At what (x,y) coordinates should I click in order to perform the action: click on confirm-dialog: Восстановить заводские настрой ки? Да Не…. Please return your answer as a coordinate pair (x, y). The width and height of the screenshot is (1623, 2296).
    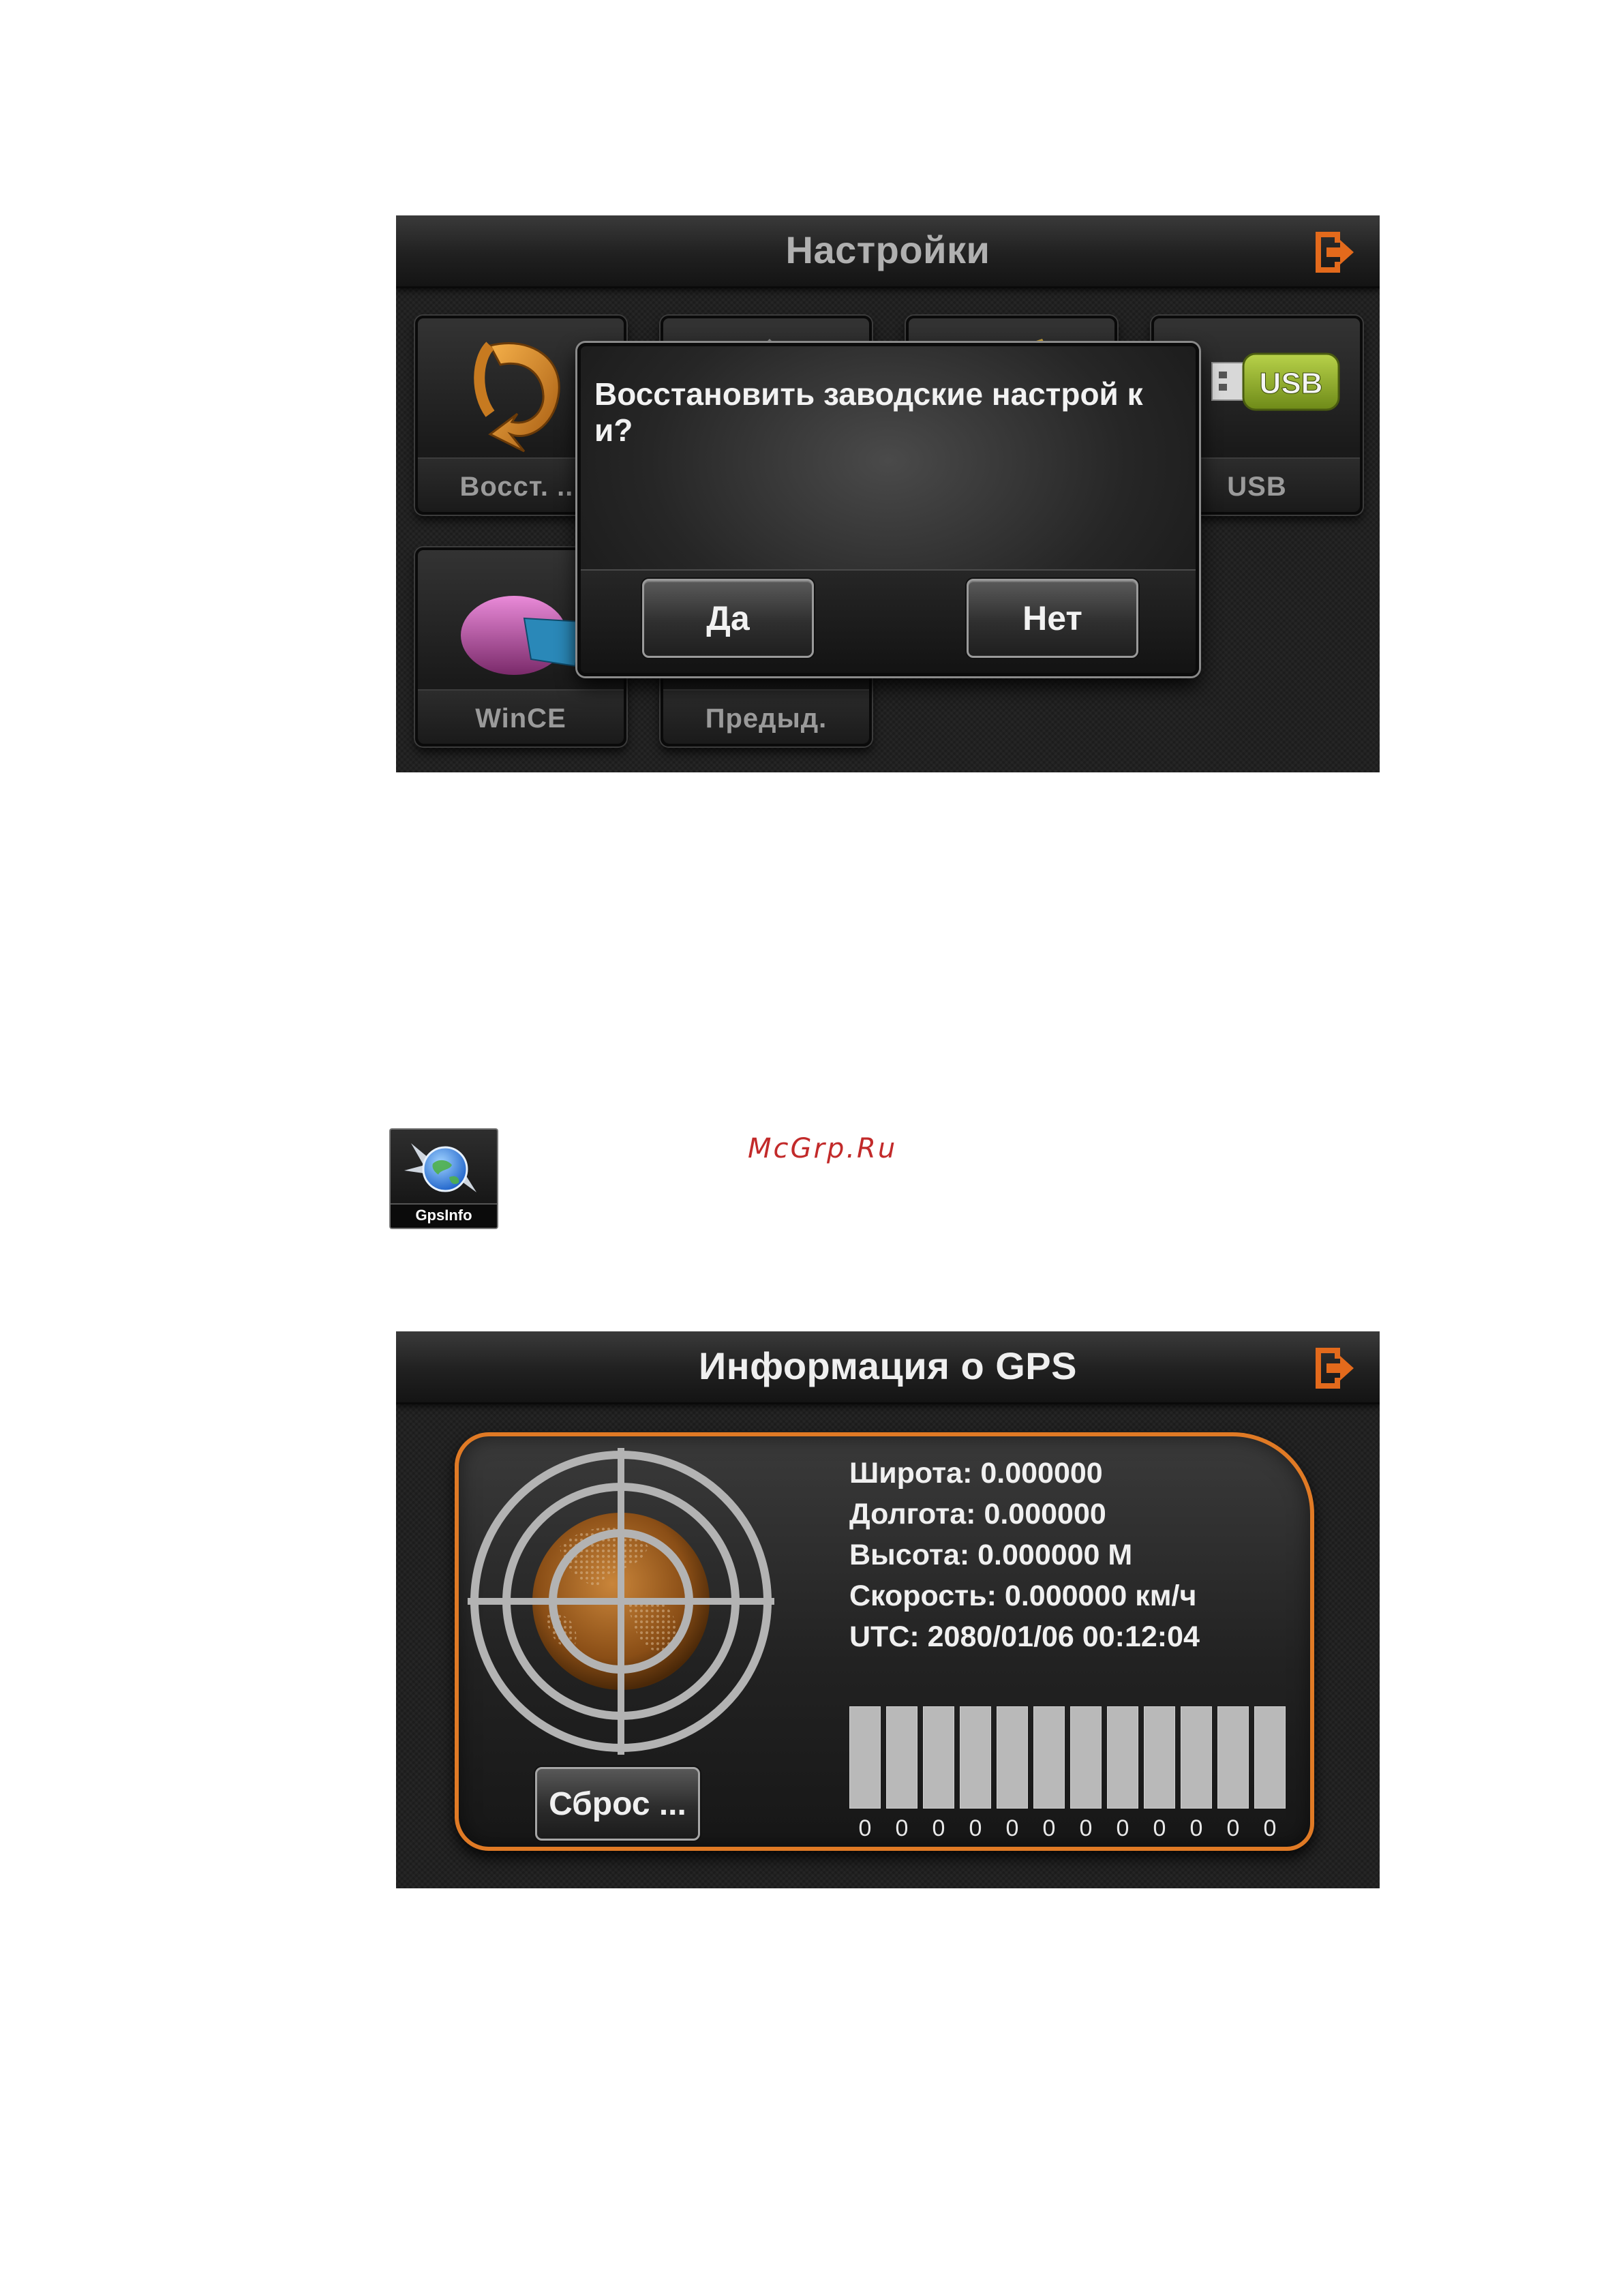
    Looking at the image, I should click on (888, 510).